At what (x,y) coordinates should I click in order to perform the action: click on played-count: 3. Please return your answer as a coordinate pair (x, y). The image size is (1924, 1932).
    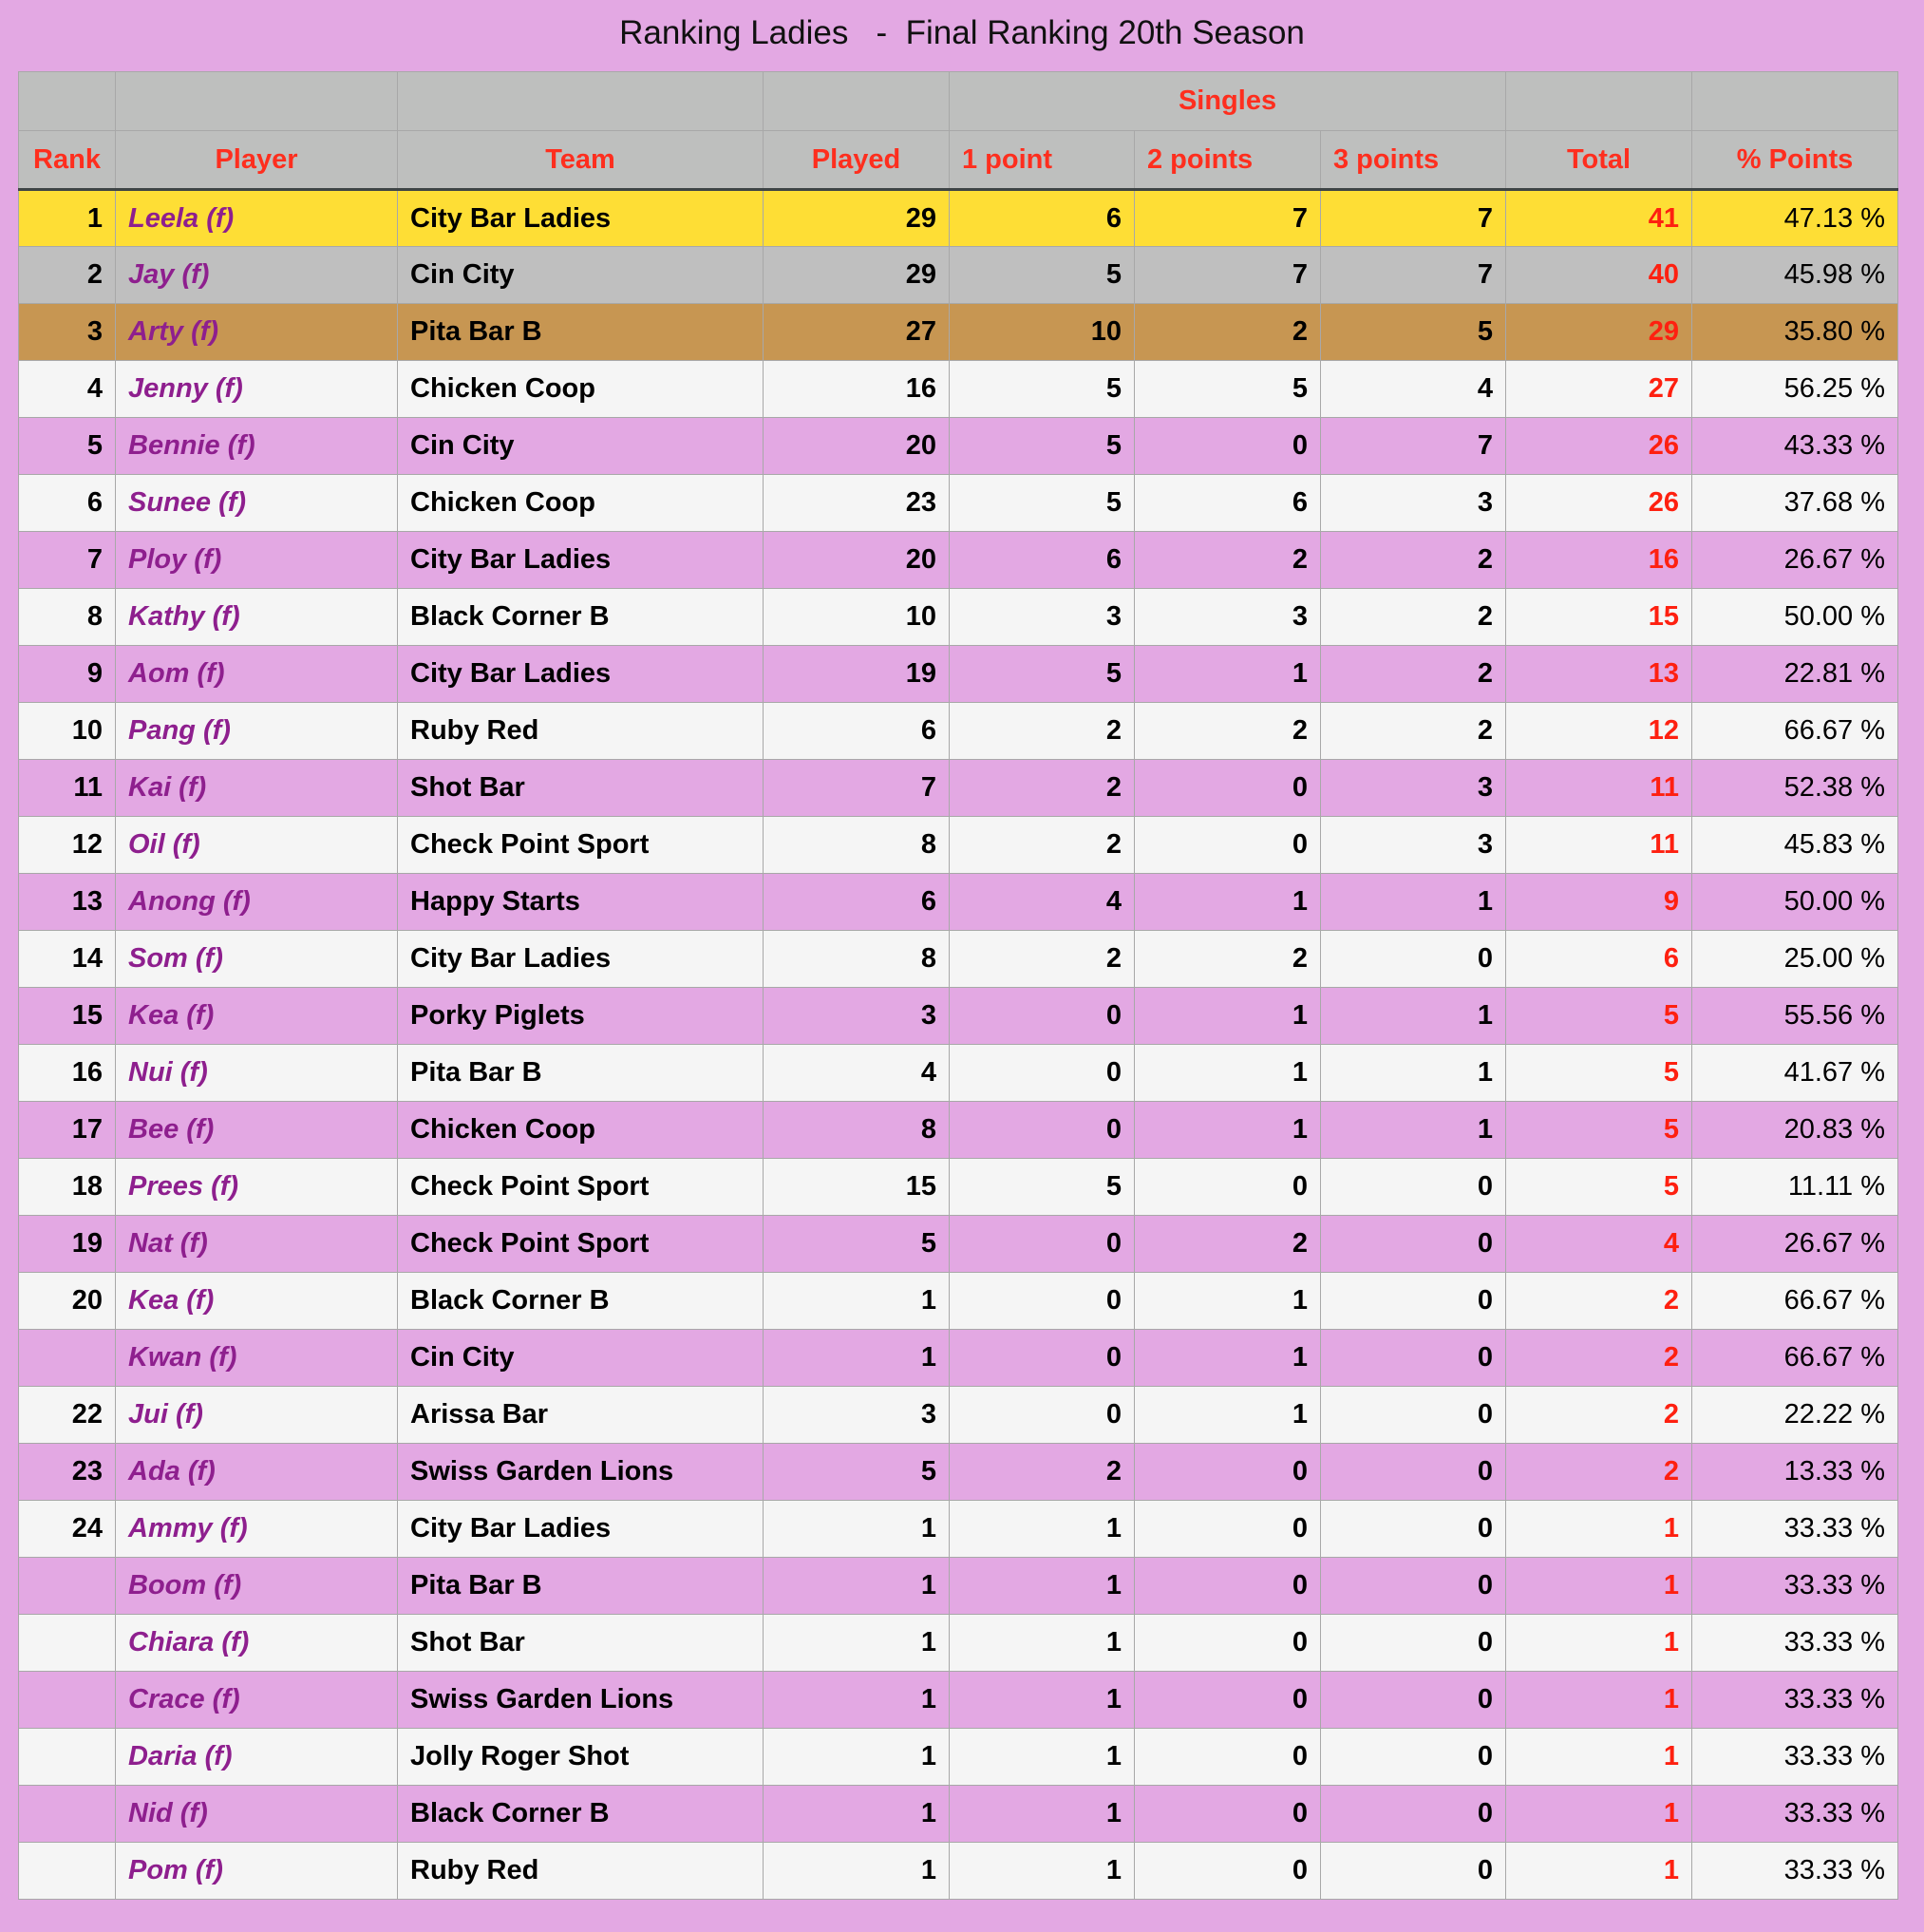
    Looking at the image, I should click on (856, 1016).